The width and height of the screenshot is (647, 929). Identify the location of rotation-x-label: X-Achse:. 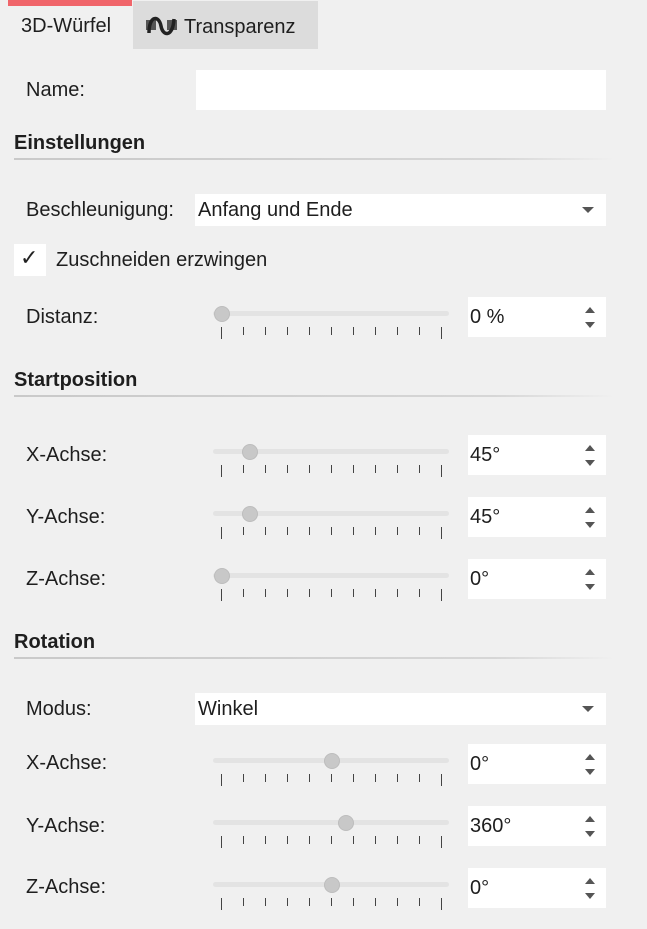
(67, 763).